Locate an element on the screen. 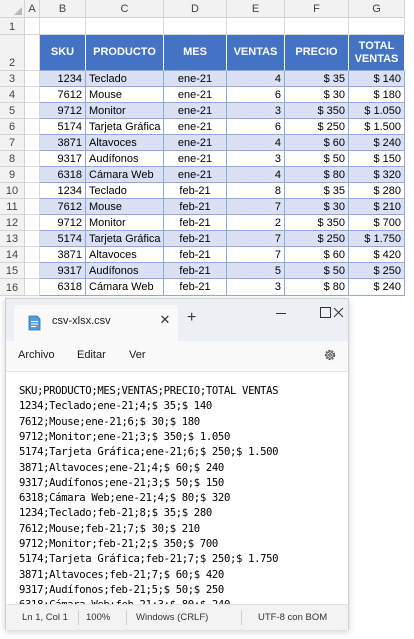  table-cell: $ 35 is located at coordinates (317, 191).